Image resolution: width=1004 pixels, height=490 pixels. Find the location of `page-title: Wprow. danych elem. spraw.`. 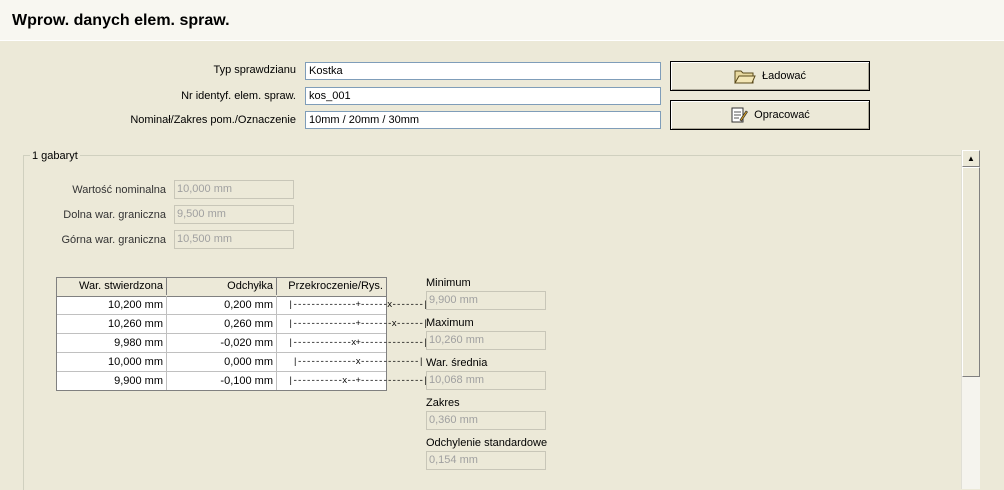

page-title: Wprow. danych elem. spraw. is located at coordinates (121, 20).